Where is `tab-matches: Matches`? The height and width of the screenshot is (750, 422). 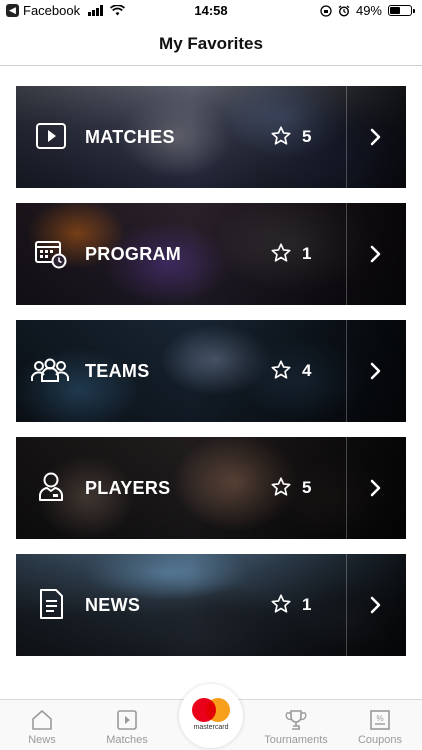
tab-matches: Matches is located at coordinates (127, 725).